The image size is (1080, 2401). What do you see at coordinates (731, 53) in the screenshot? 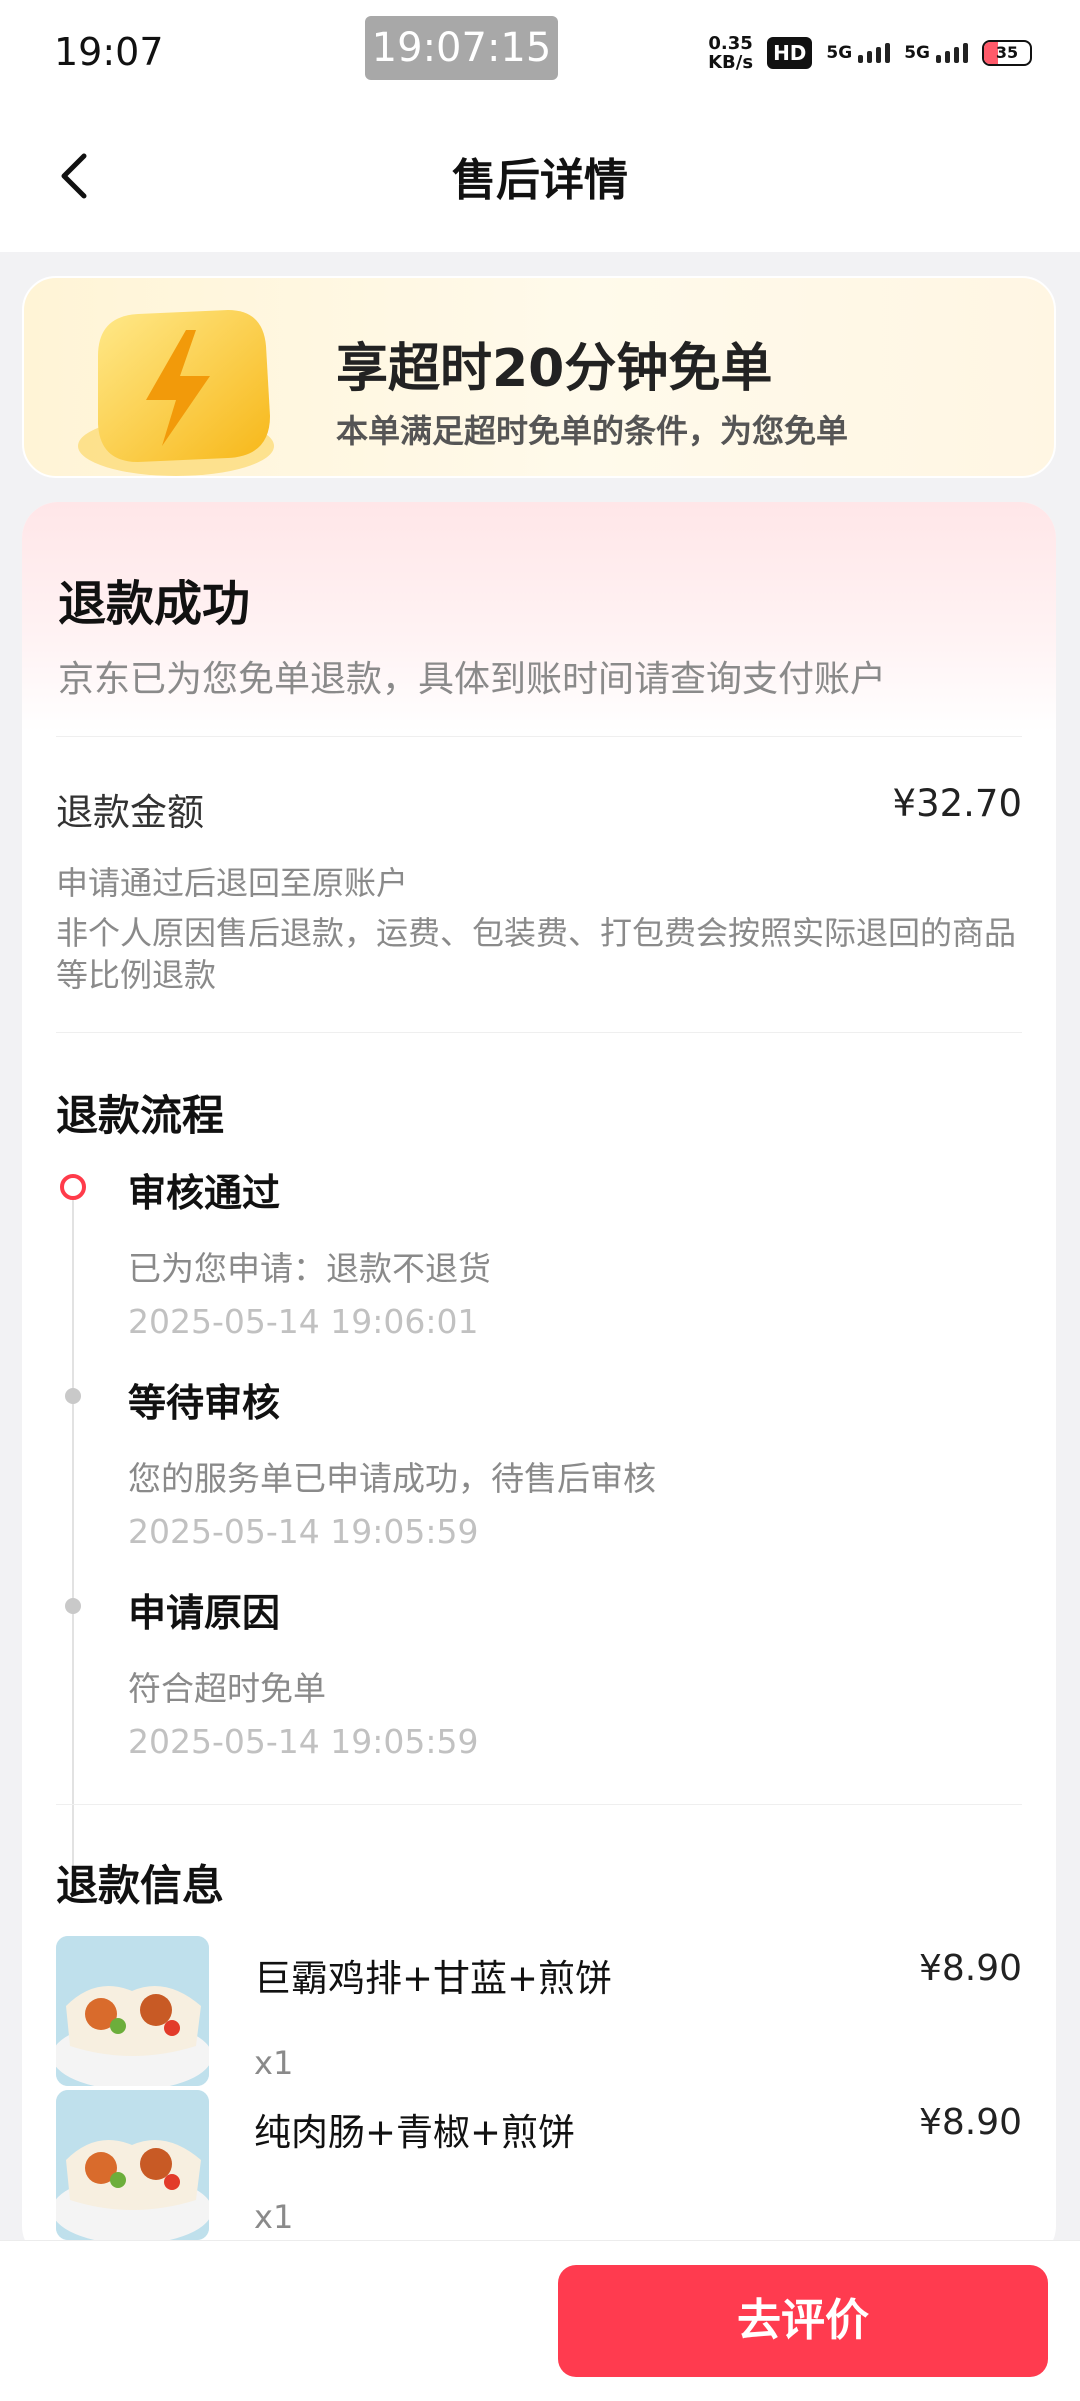
I see `network-speed: 0.35 KB/s` at bounding box center [731, 53].